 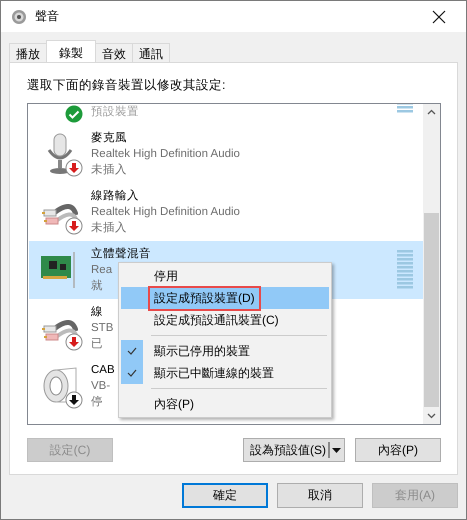 I want to click on device-status: 停, so click(x=97, y=402).